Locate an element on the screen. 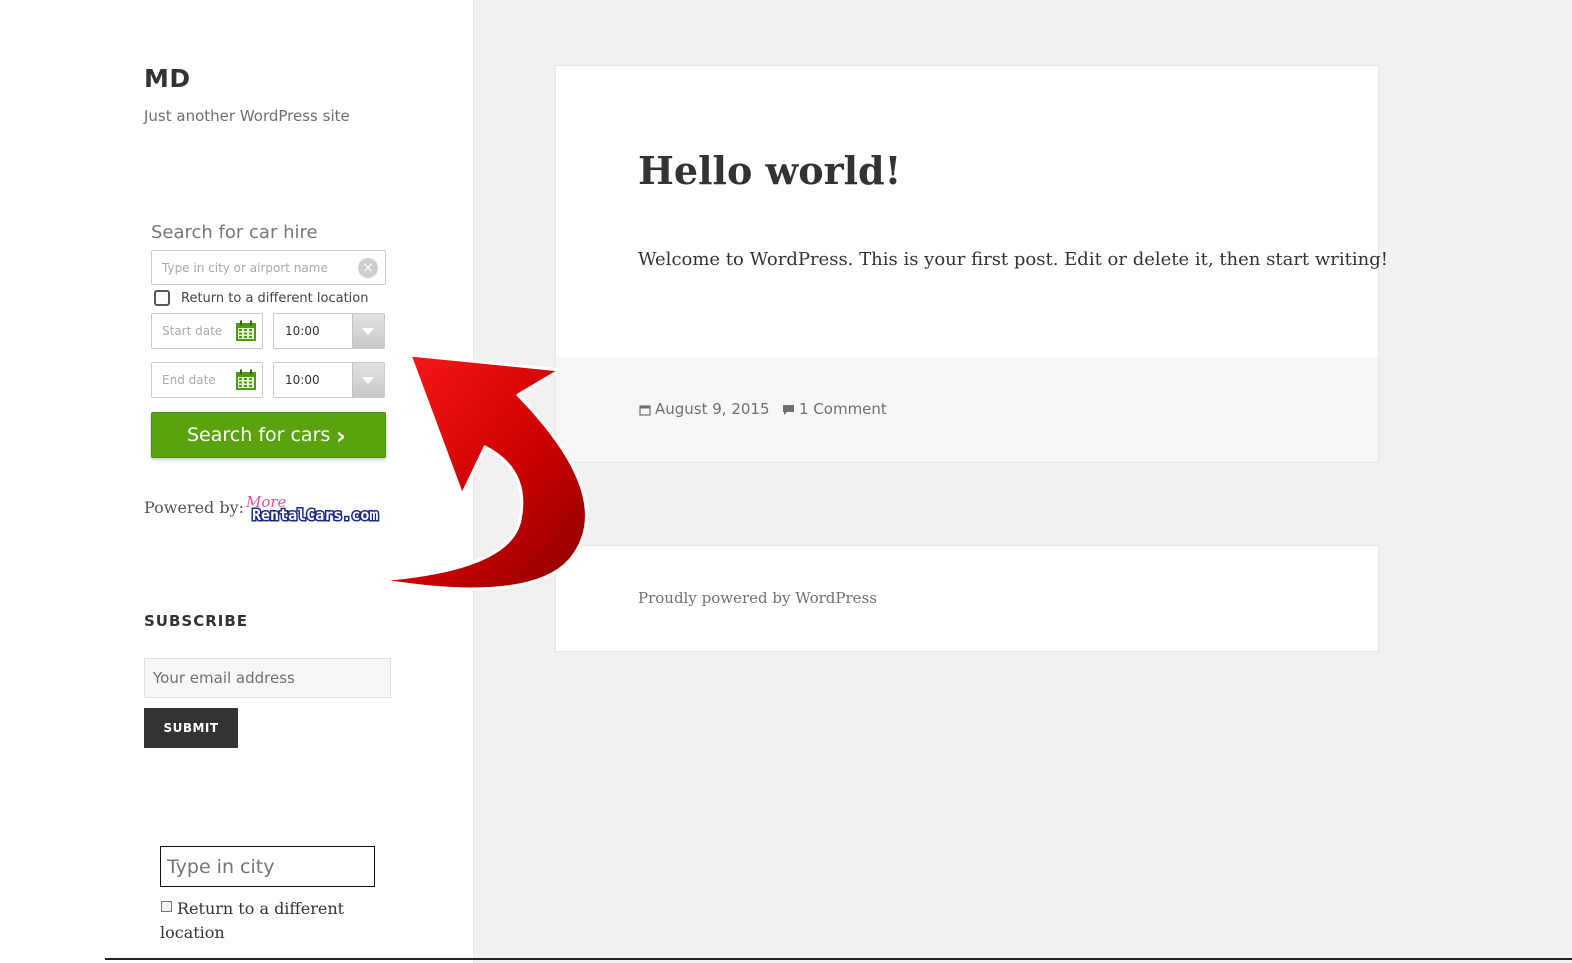 The height and width of the screenshot is (963, 1572). start-time-select: 10:00 is located at coordinates (329, 331).